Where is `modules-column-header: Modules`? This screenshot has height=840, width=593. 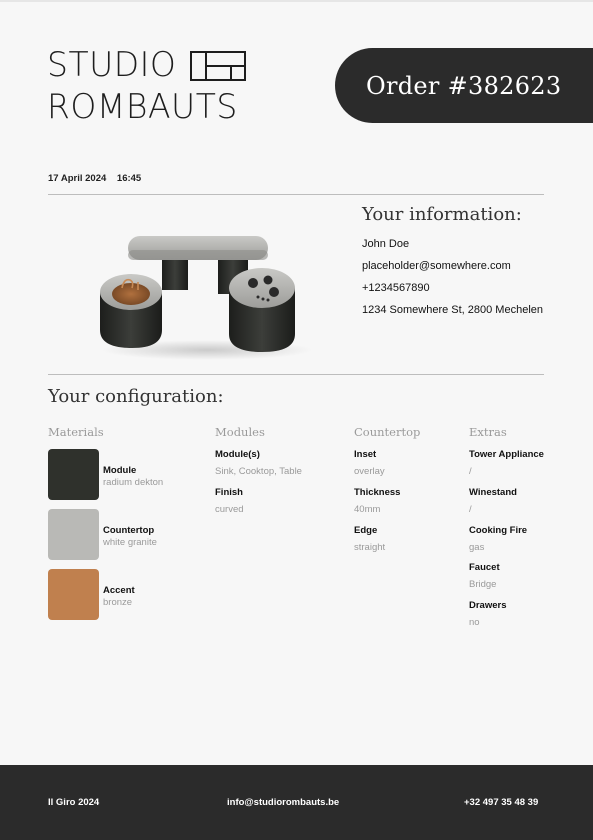 modules-column-header: Modules is located at coordinates (240, 432).